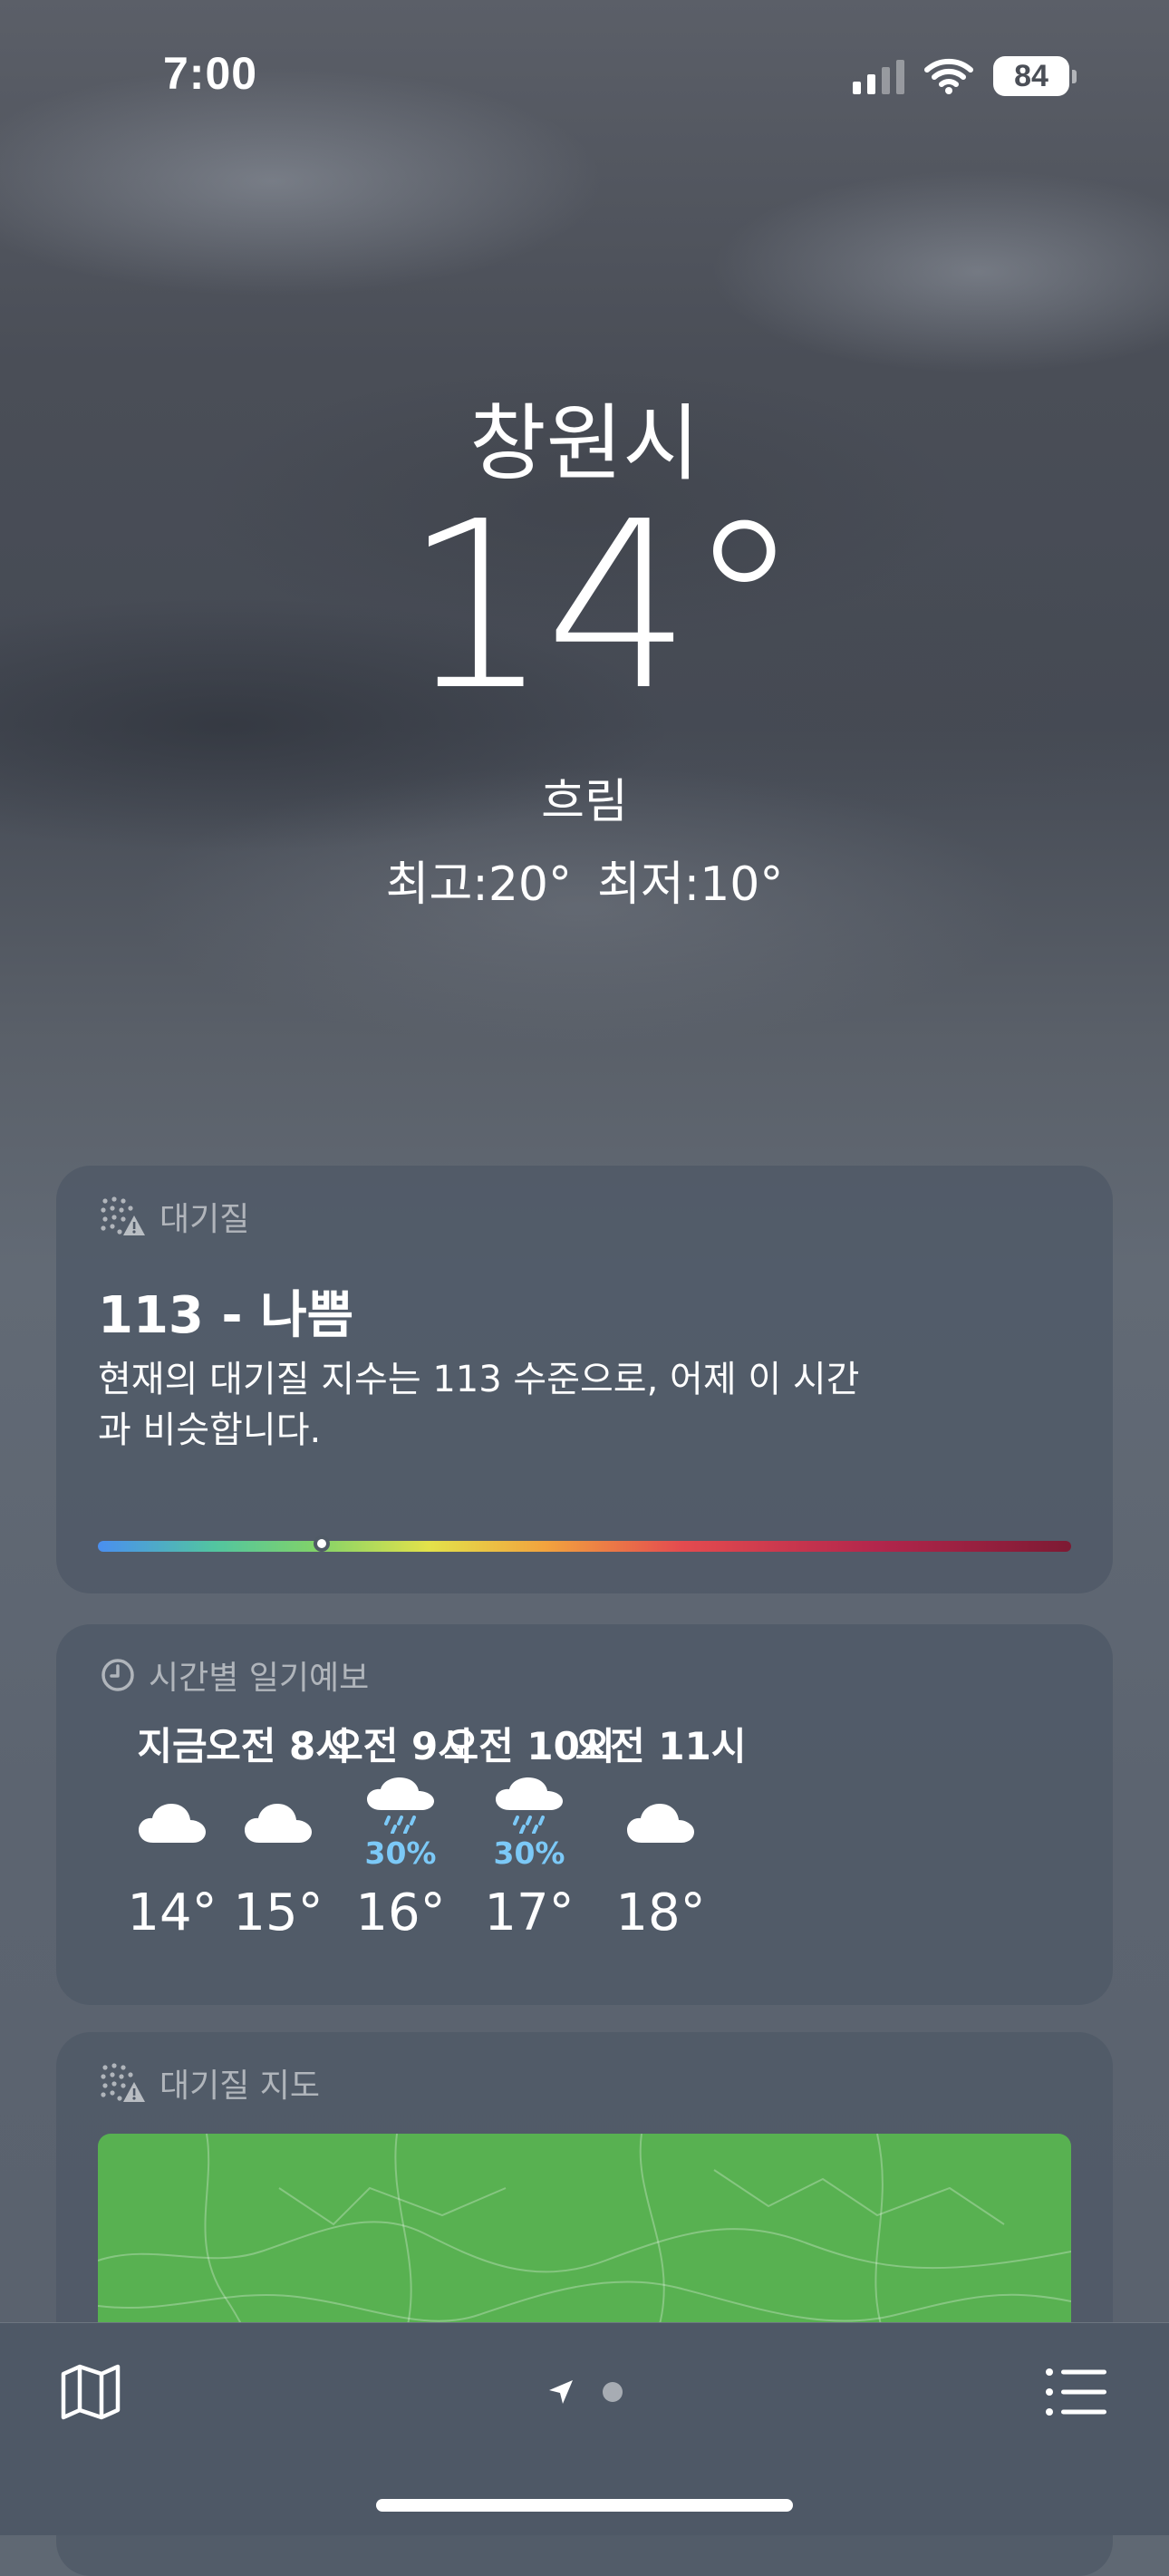 The height and width of the screenshot is (2576, 1169). Describe the element at coordinates (584, 2392) in the screenshot. I see `page-indicator` at that location.